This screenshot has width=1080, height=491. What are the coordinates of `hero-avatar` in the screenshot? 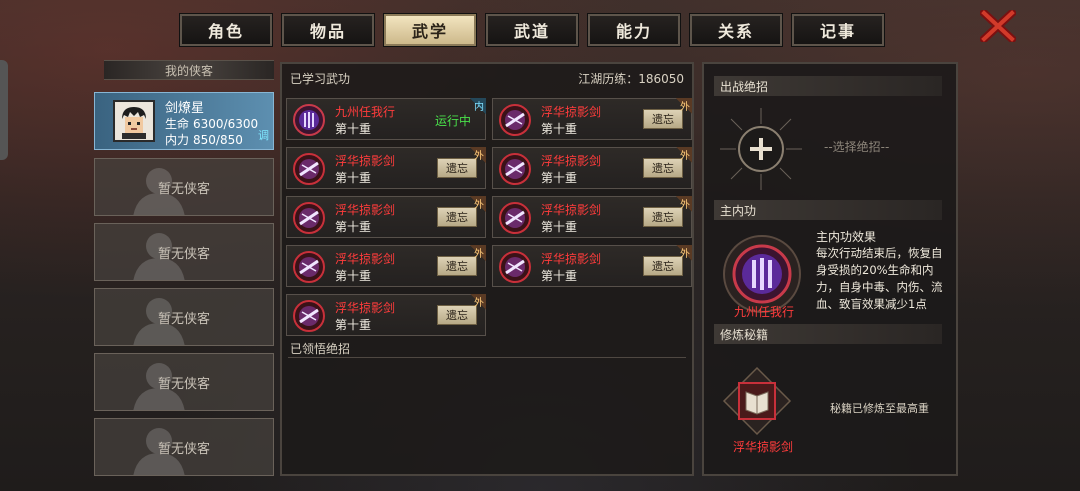 It's located at (134, 121).